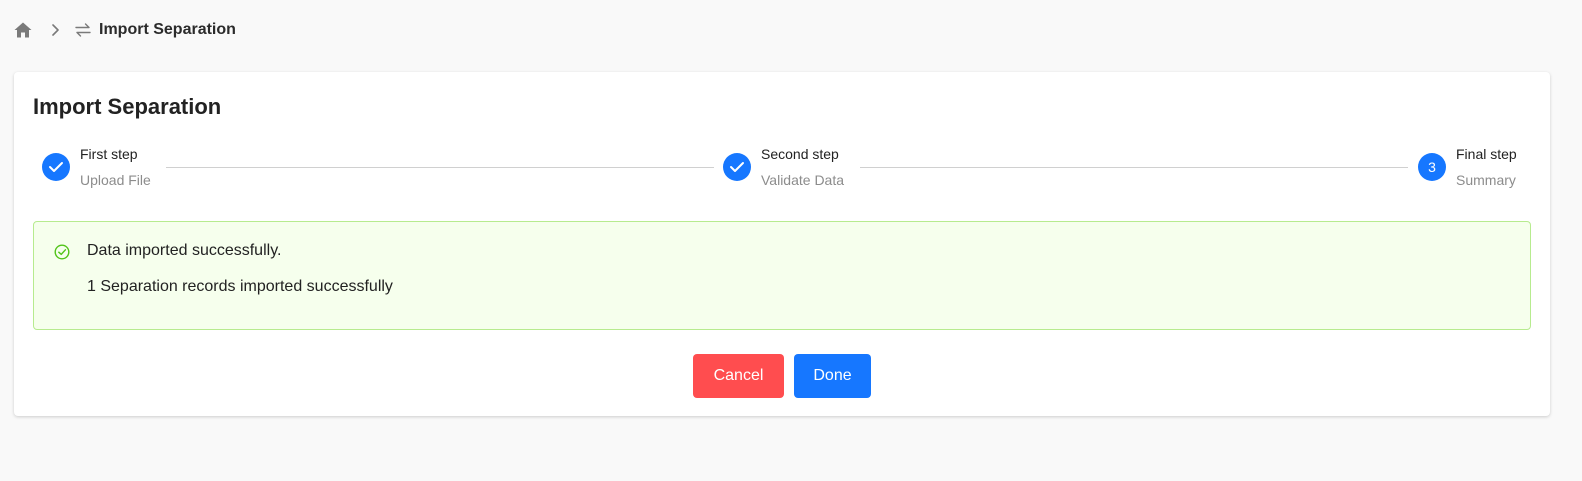 The width and height of the screenshot is (1582, 481). I want to click on step-1-check-icon, so click(56, 167).